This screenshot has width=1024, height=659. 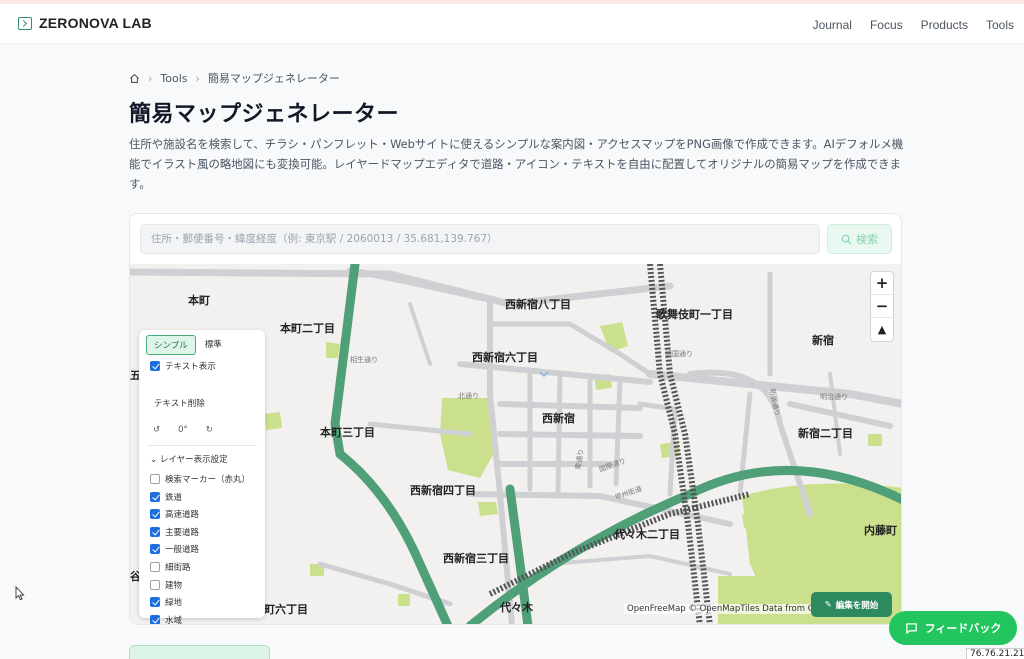 I want to click on layer-label: 一般道路, so click(x=182, y=550).